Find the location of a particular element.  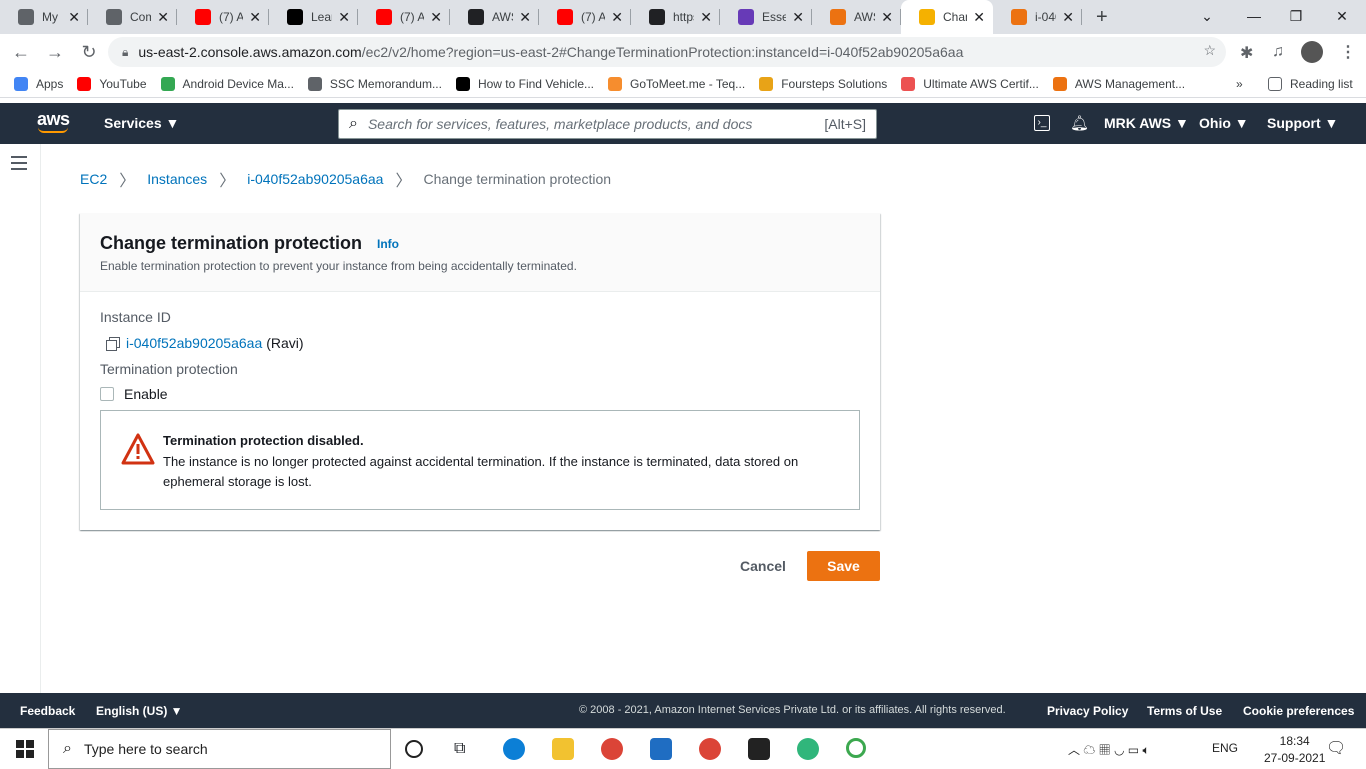

new-tab-button: + is located at coordinates (1102, 17).